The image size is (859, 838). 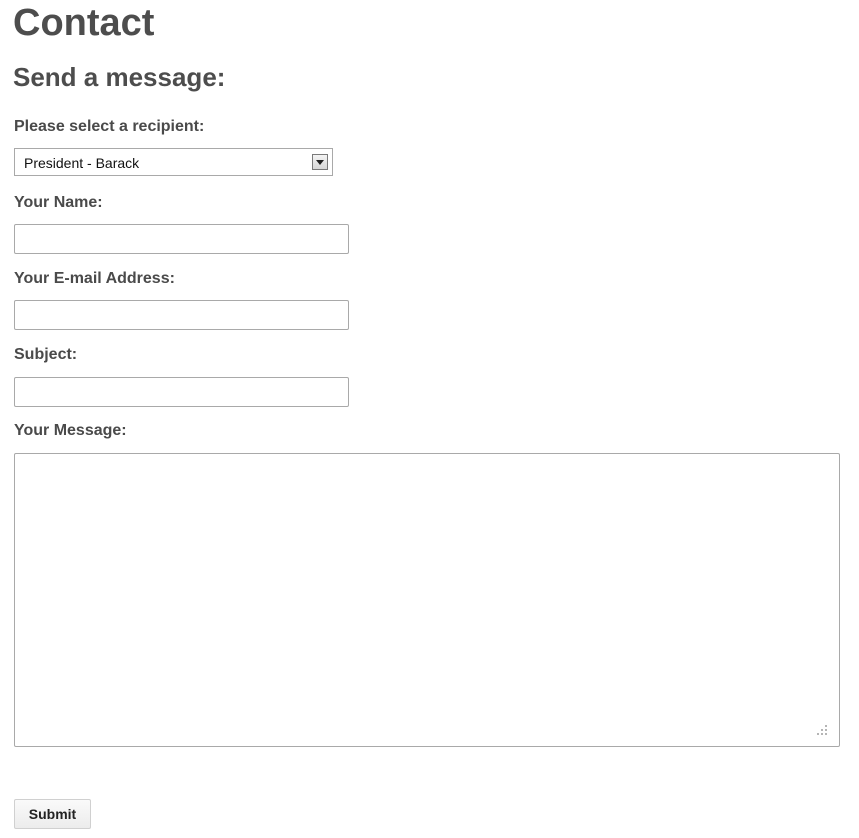 What do you see at coordinates (70, 430) in the screenshot?
I see `message-label: Your Message:` at bounding box center [70, 430].